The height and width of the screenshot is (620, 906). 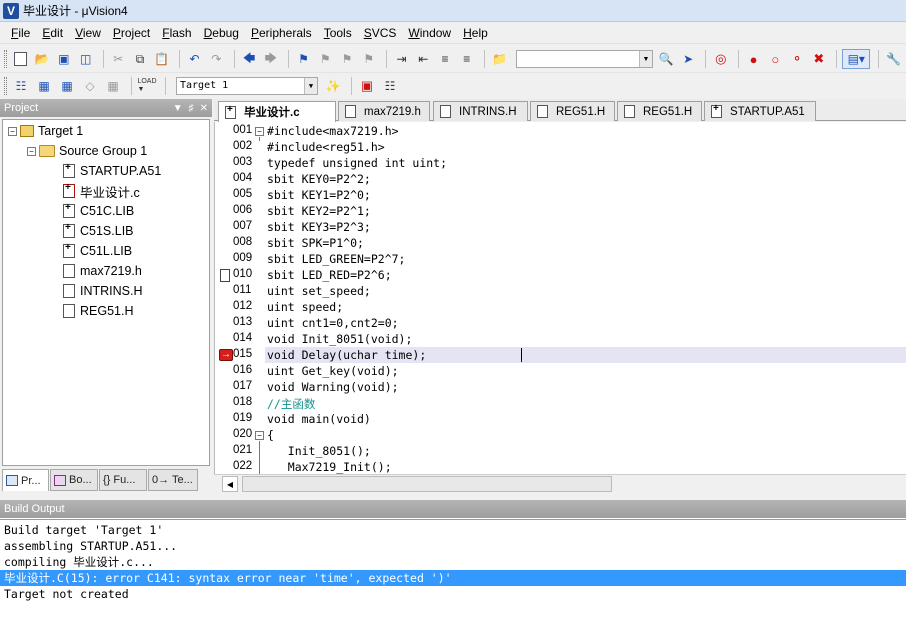 I want to click on stop-build-button: ▦, so click(x=113, y=86).